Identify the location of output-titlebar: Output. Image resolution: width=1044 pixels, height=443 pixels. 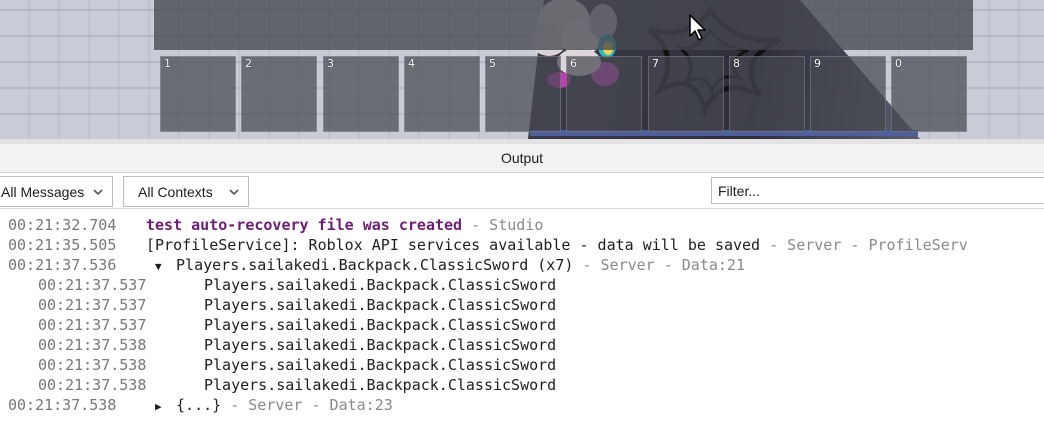
(522, 156).